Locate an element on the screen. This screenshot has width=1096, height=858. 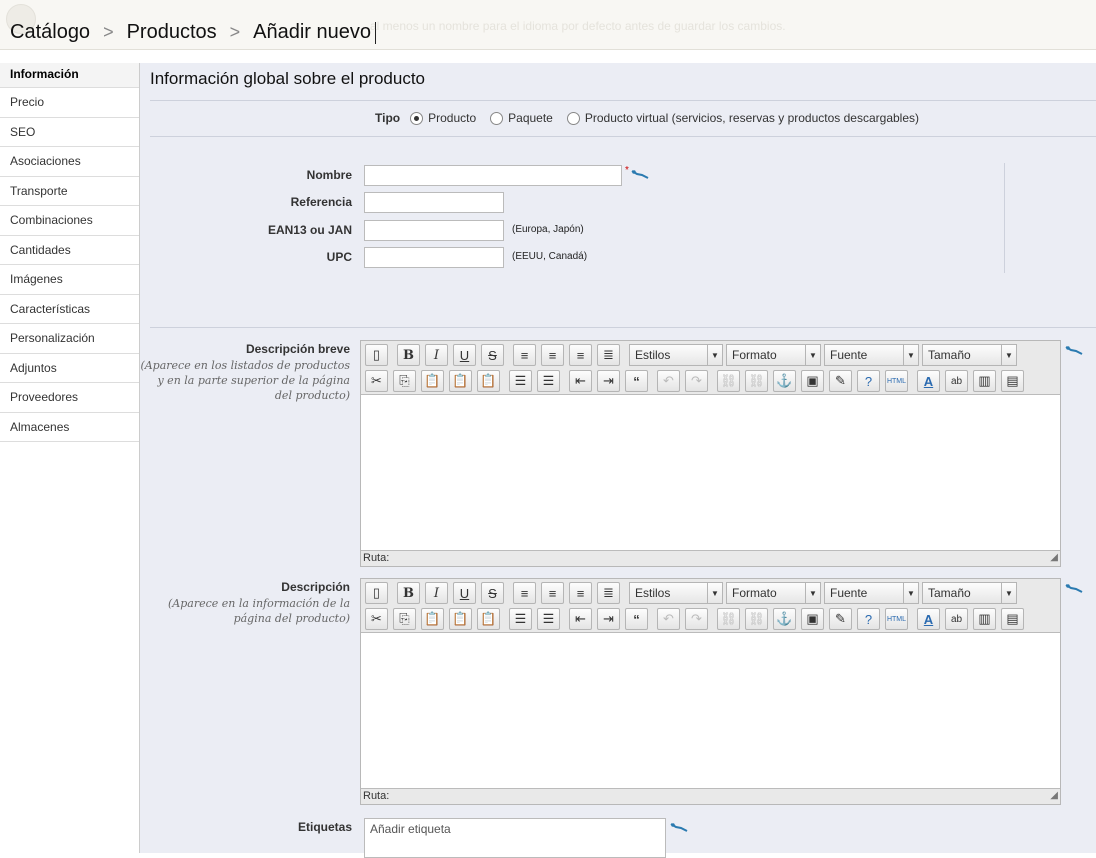
help-icon: ? is located at coordinates (868, 619).